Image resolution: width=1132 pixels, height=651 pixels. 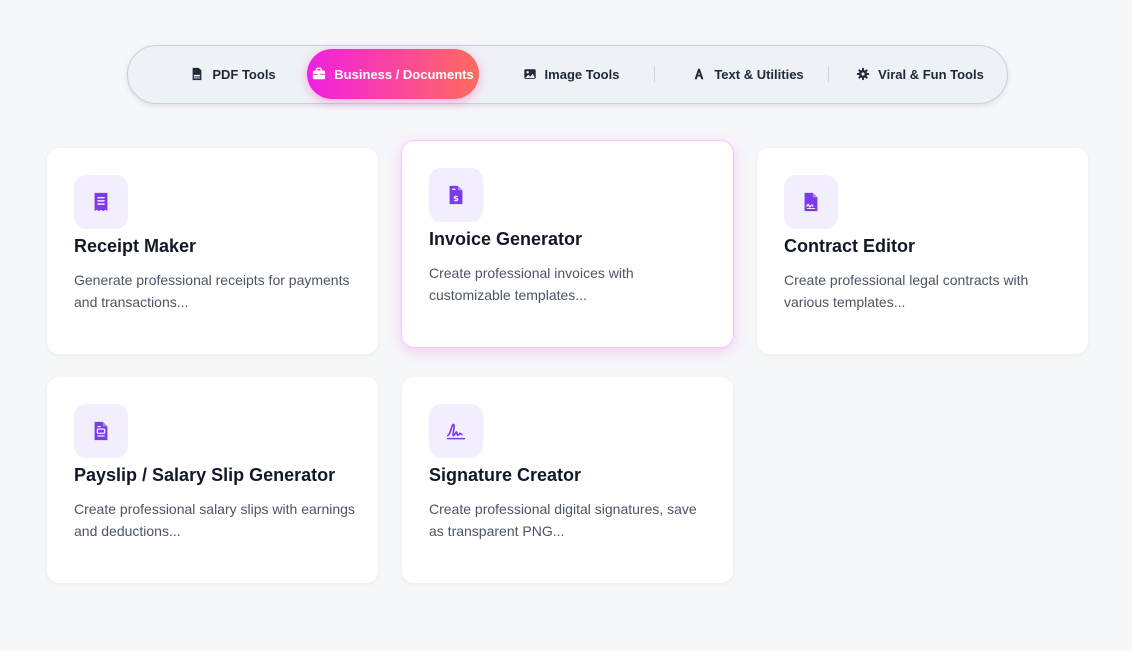 I want to click on tab-viral-fun-tools: Viral & Fun Tools, so click(x=920, y=74).